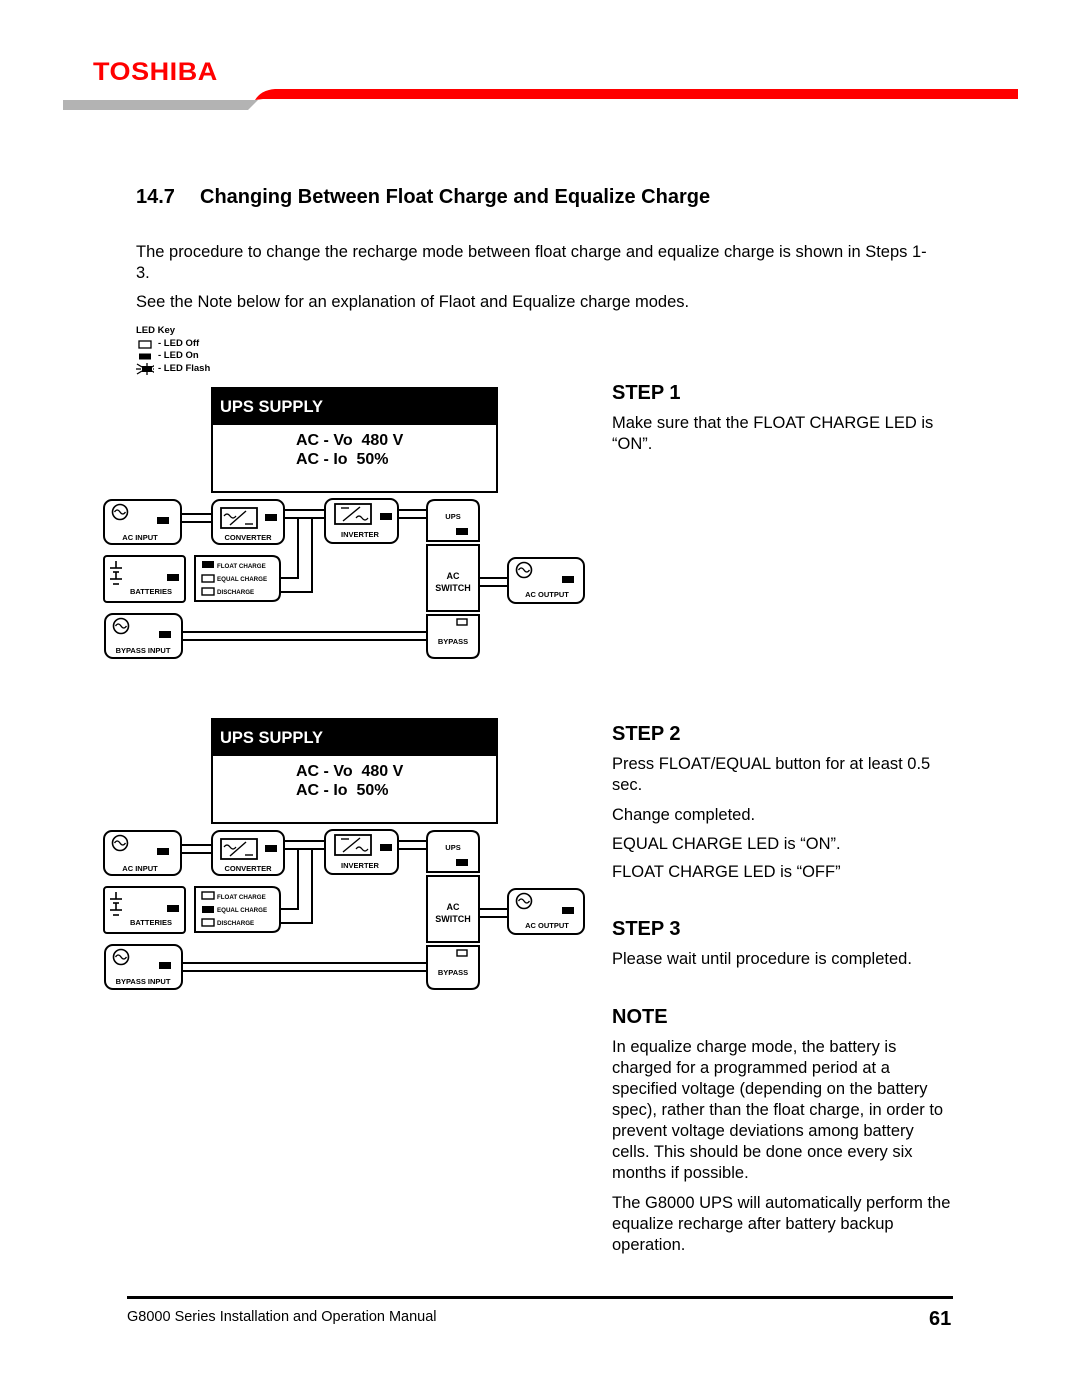 Image resolution: width=1080 pixels, height=1397 pixels. What do you see at coordinates (568, 910) in the screenshot?
I see `led-ac-output-on` at bounding box center [568, 910].